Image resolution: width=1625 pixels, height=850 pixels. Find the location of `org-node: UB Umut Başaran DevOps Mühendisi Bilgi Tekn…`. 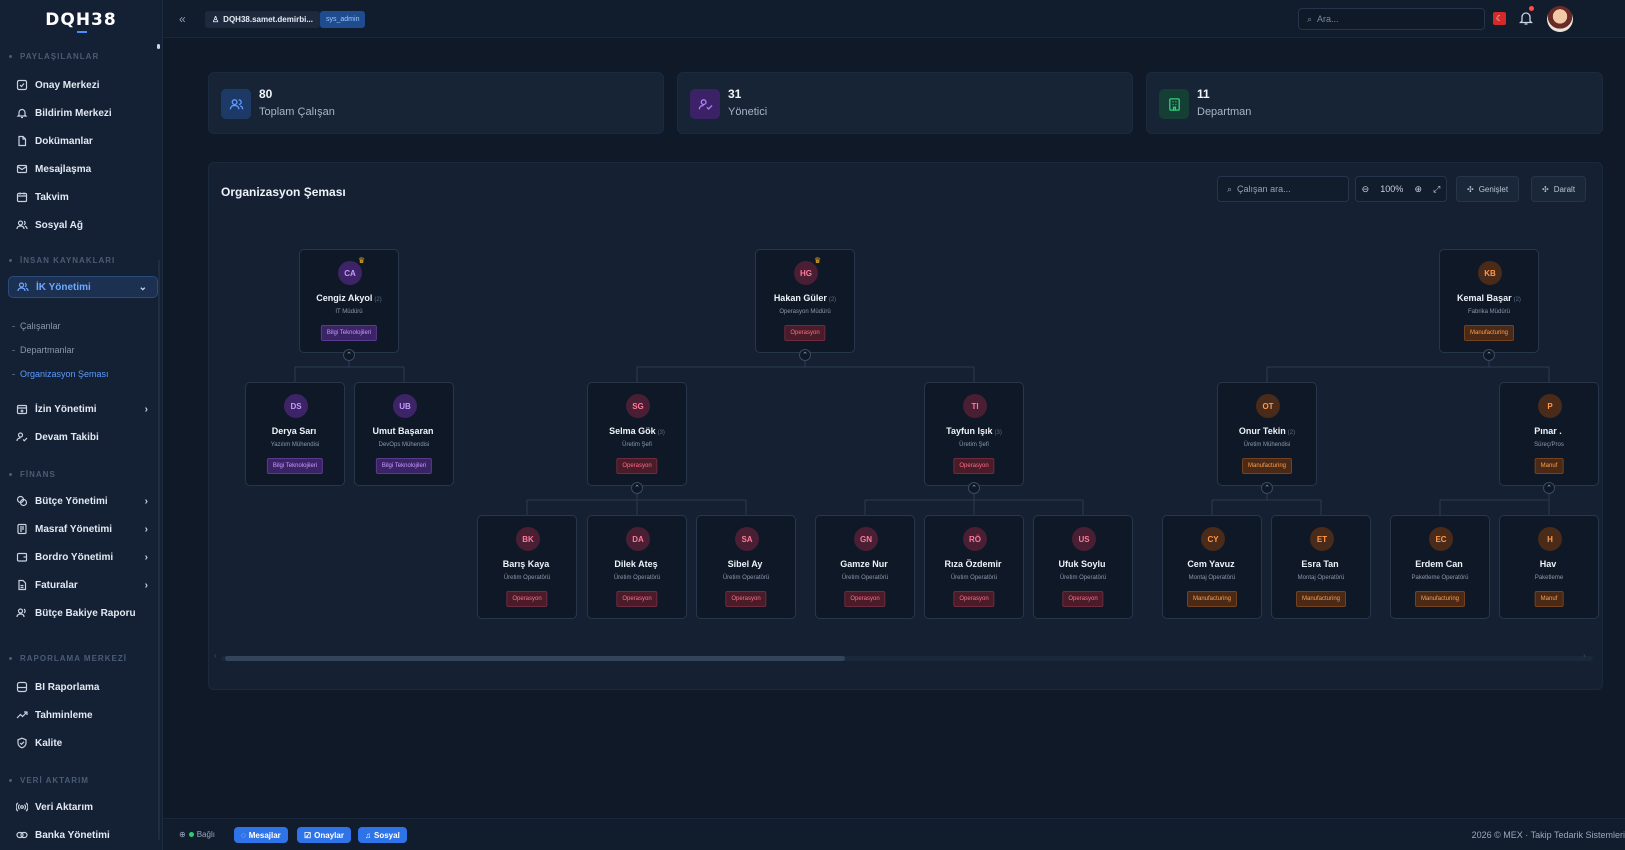

org-node: UB Umut Başaran DevOps Mühendisi Bilgi Tekn… is located at coordinates (404, 434).